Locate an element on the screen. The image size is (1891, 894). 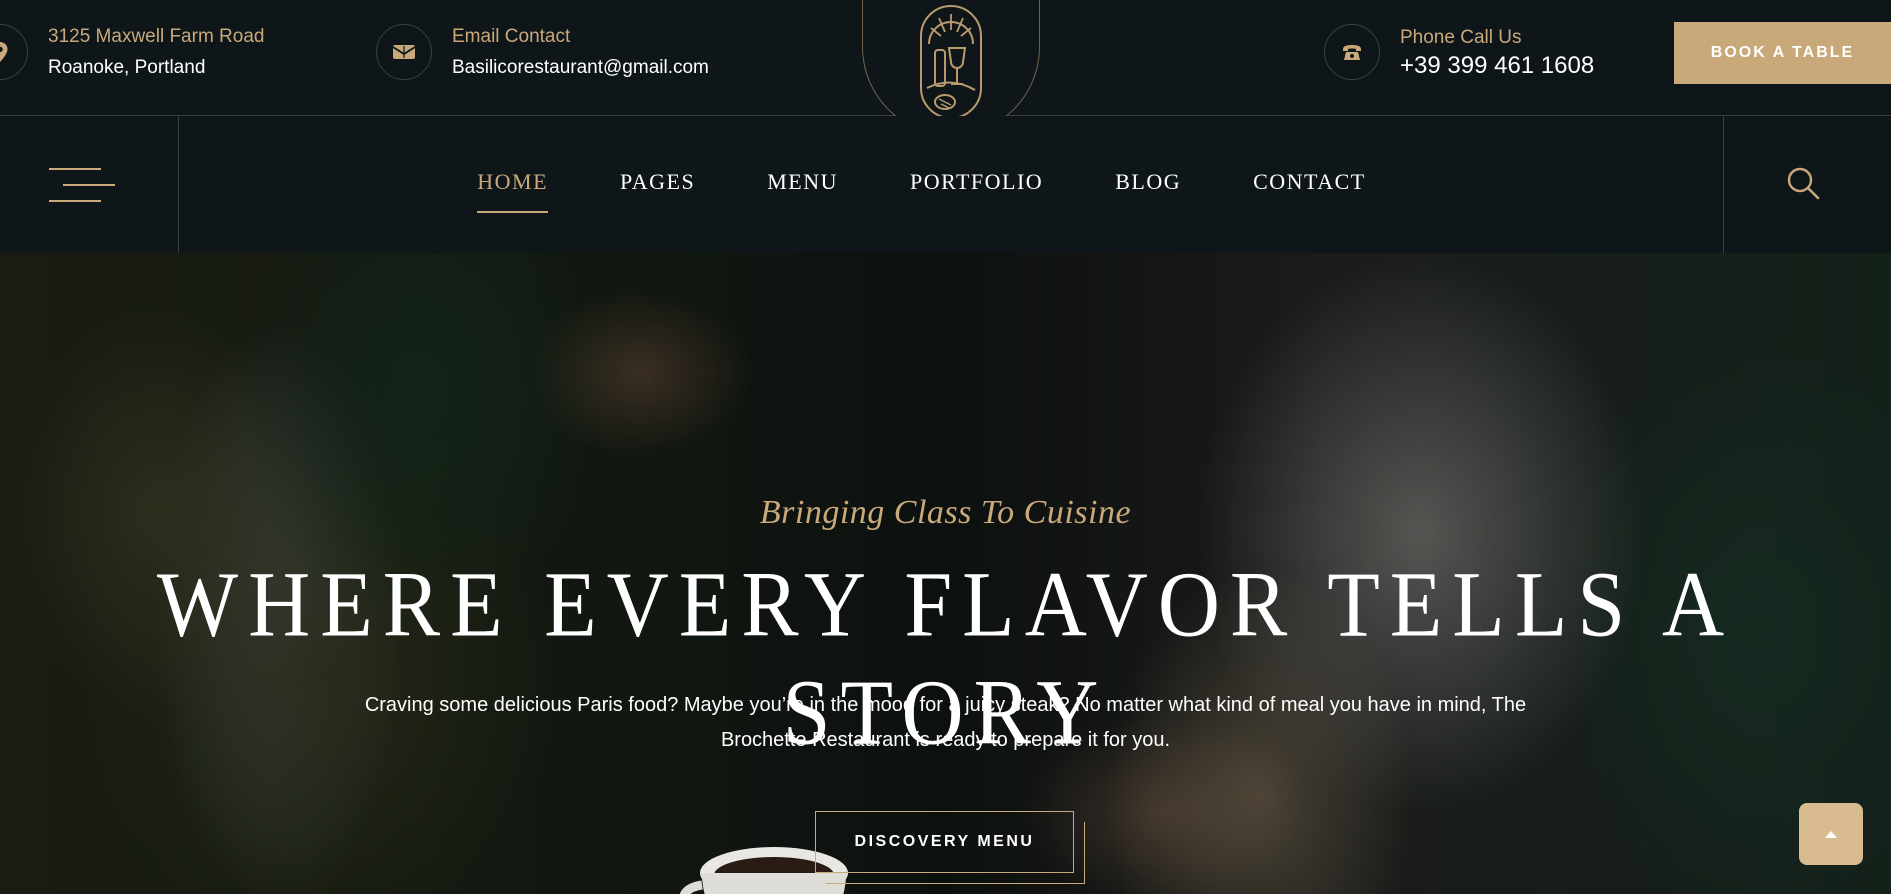
hero-tagline: Bringing Class To Cuisine is located at coordinates (945, 512).